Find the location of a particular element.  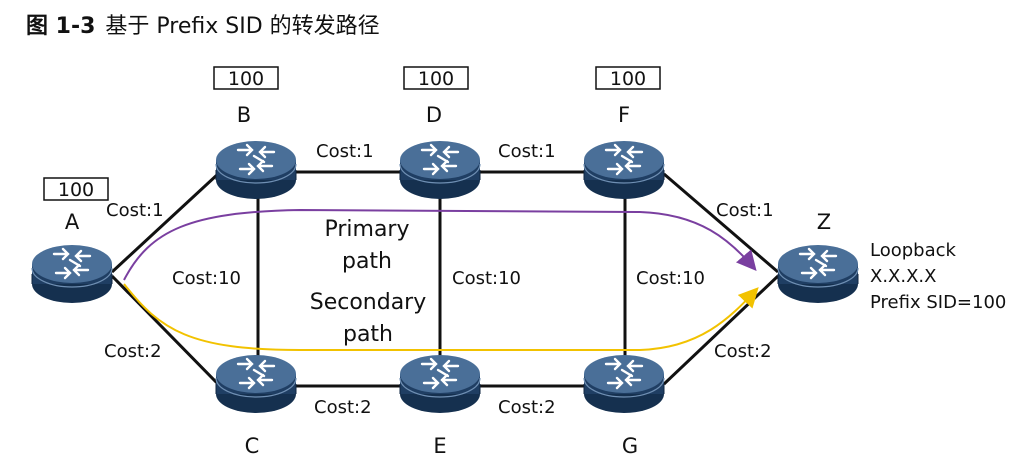

cost-label-a-c: Cost:2 is located at coordinates (133, 351).